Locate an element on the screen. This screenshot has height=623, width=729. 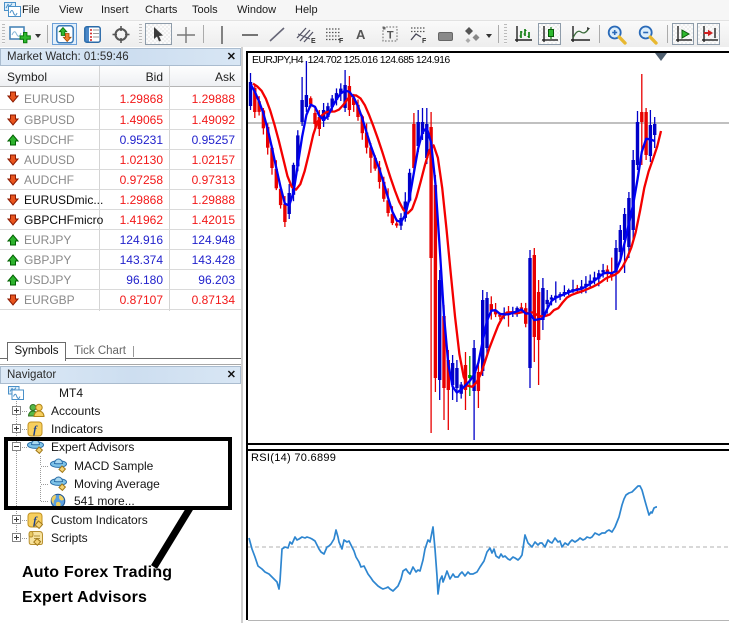
svg-text: T is located at coordinates (390, 36).